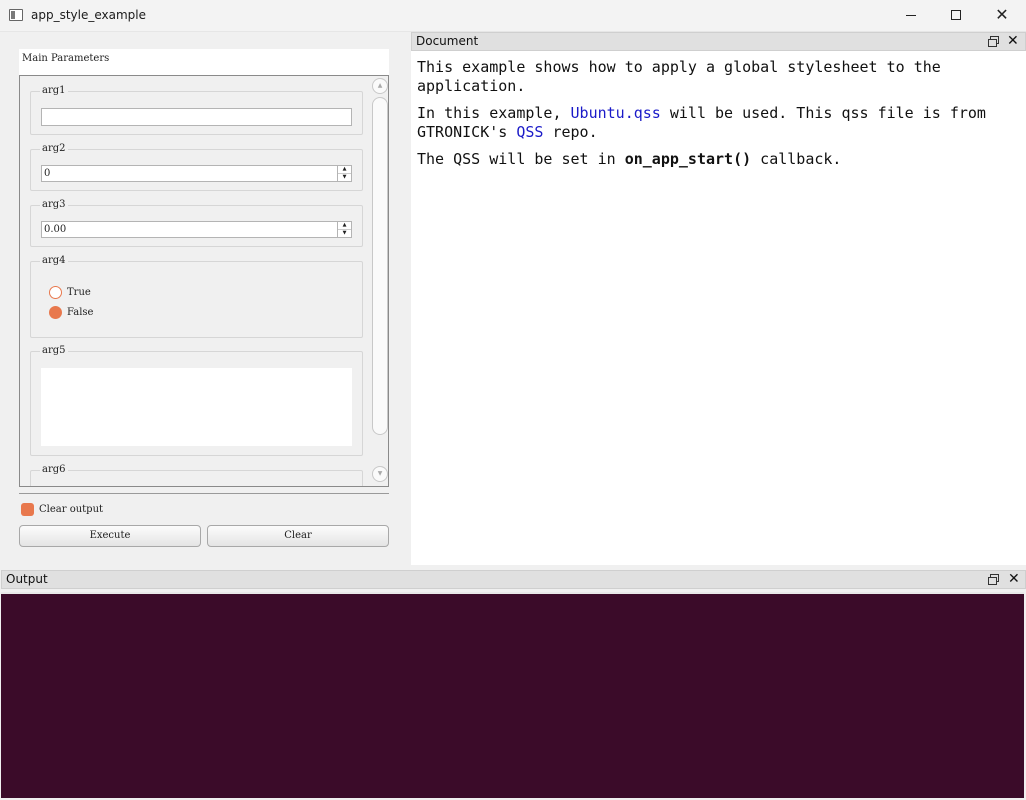 Image resolution: width=1026 pixels, height=800 pixels. I want to click on close-button: ✕, so click(1002, 15).